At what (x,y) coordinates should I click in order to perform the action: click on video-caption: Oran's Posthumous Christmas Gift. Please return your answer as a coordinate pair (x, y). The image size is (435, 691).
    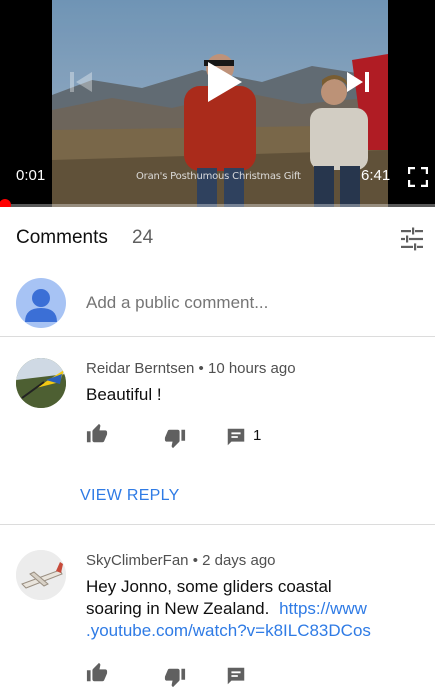
    Looking at the image, I should click on (218, 176).